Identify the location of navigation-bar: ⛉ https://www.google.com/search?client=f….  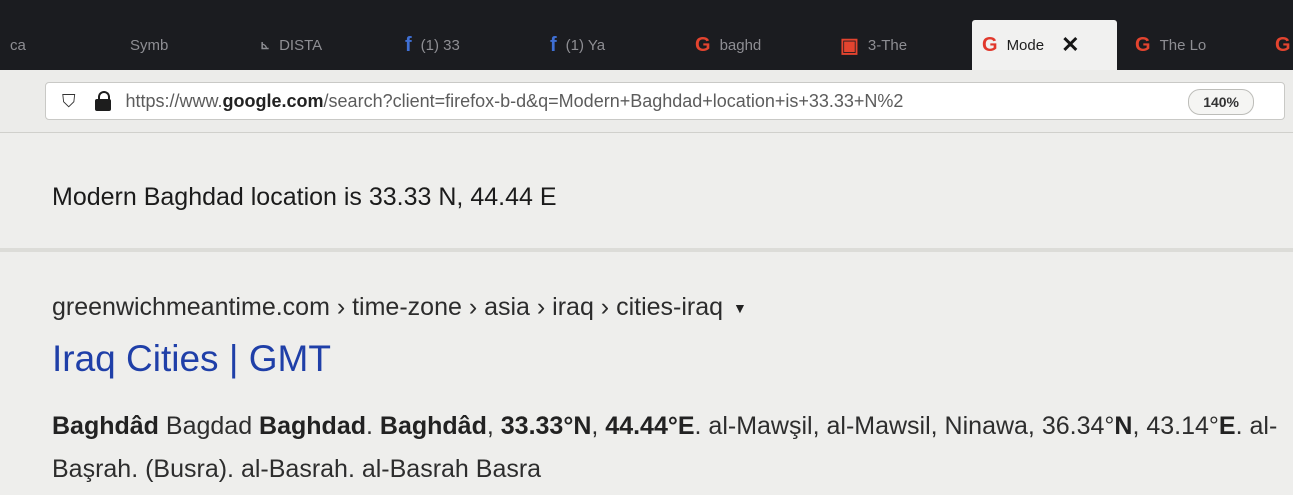
(646, 101).